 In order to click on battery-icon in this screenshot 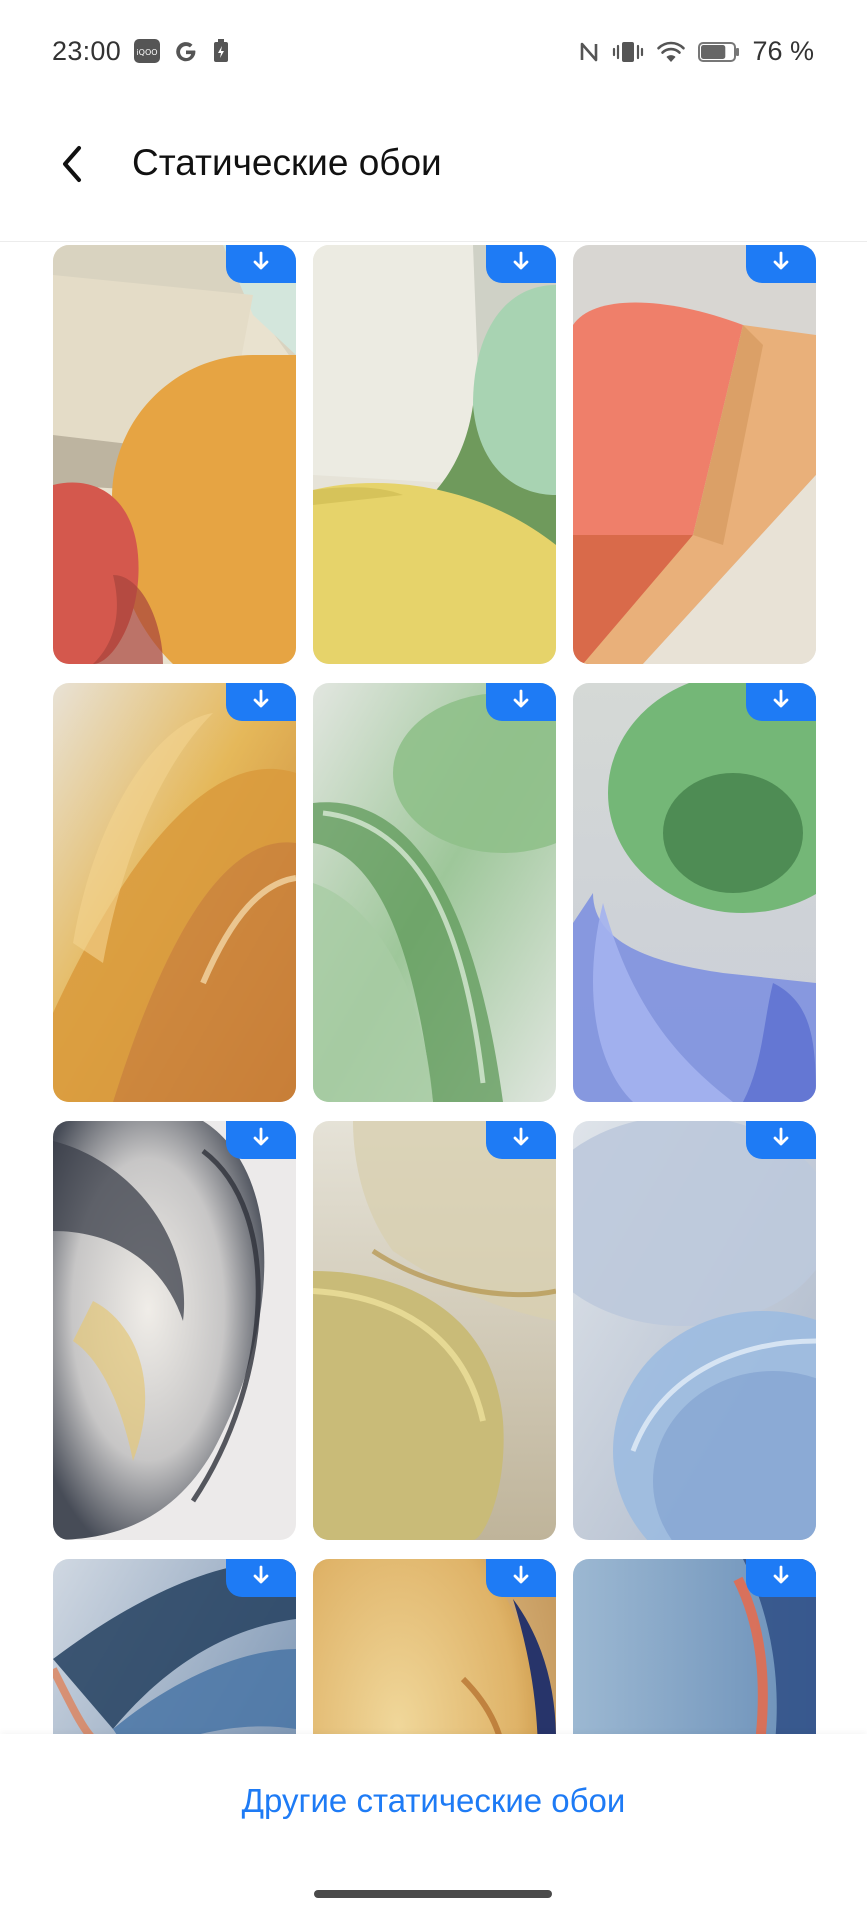, I will do `click(719, 52)`.